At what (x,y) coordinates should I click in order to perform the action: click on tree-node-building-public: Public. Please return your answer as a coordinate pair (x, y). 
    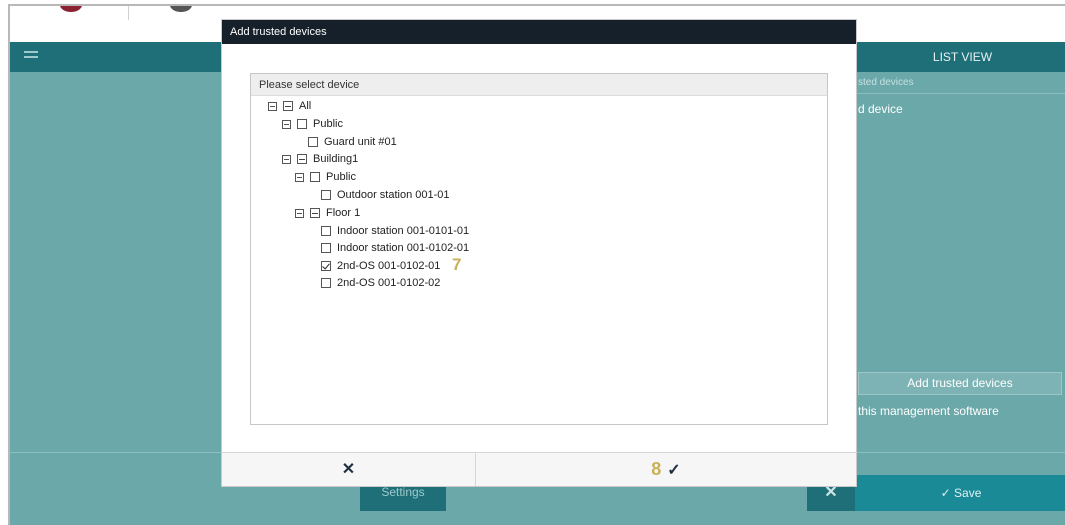
    Looking at the image, I should click on (325, 177).